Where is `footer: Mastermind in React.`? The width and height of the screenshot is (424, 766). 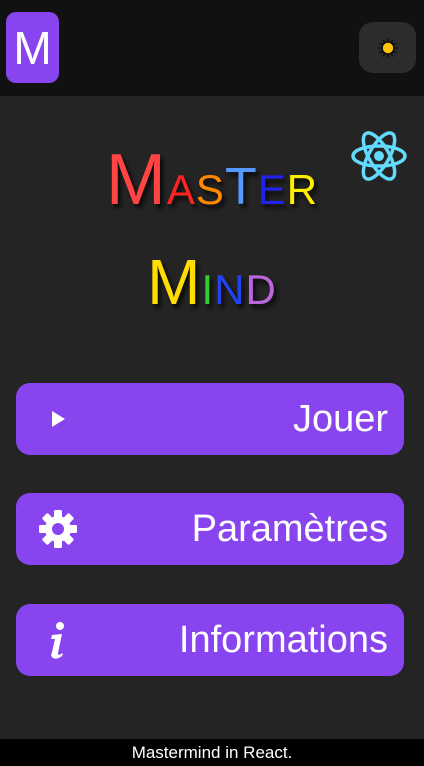 footer: Mastermind in React. is located at coordinates (212, 752).